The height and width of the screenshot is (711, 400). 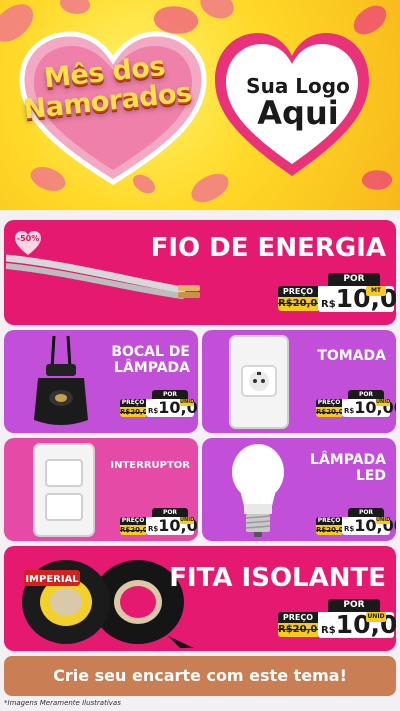 What do you see at coordinates (150, 465) in the screenshot?
I see `product-name: INTERRUPTOR` at bounding box center [150, 465].